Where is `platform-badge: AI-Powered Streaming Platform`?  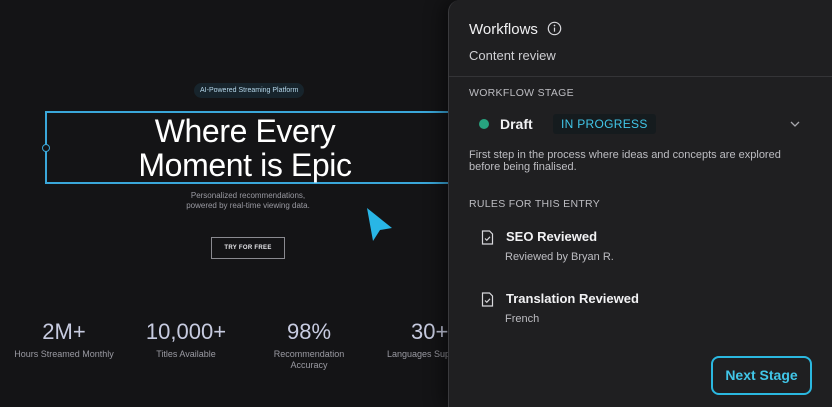 platform-badge: AI-Powered Streaming Platform is located at coordinates (249, 90).